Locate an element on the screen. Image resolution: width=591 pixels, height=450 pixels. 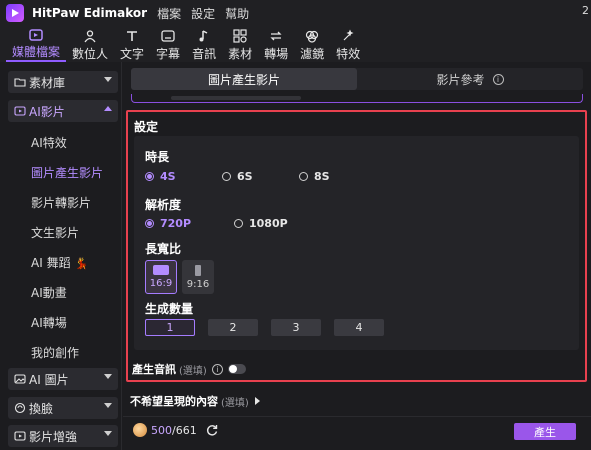
tool-text: 文字 is located at coordinates (132, 44).